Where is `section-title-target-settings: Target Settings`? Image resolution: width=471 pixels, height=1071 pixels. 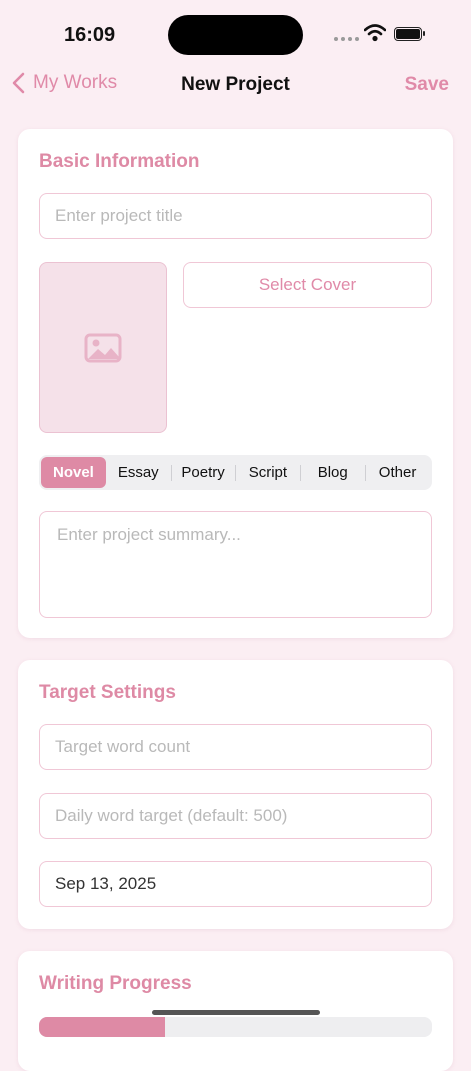 section-title-target-settings: Target Settings is located at coordinates (107, 692).